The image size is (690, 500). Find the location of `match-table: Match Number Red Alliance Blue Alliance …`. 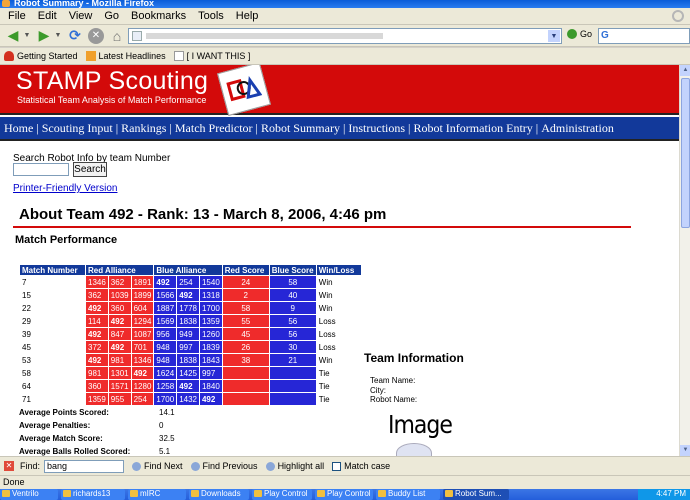

match-table: Match Number Red Alliance Blue Alliance … is located at coordinates (190, 335).